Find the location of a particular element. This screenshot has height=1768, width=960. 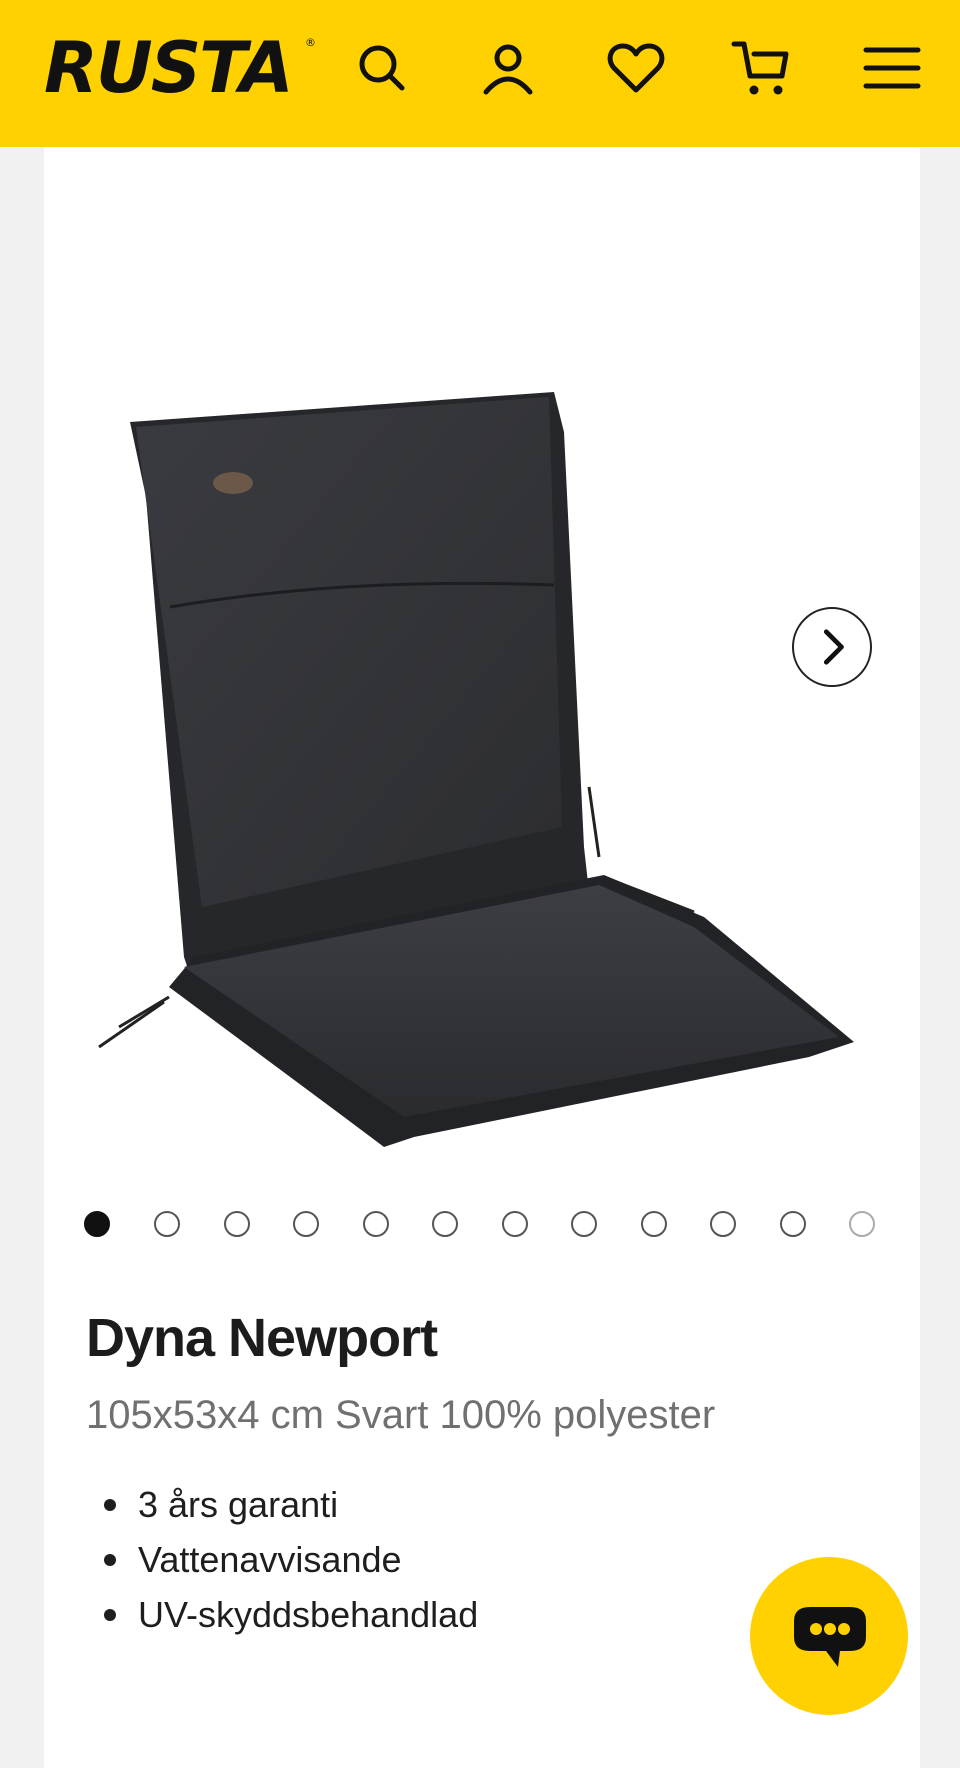

gallery-next-button is located at coordinates (832, 647).